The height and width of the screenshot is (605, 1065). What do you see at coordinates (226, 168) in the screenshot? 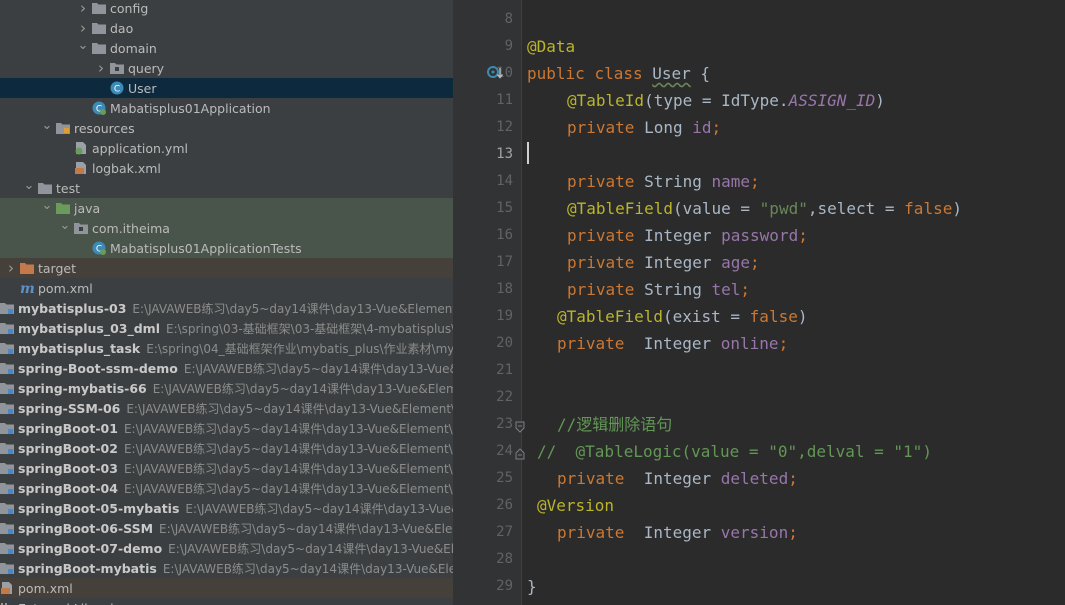
I see `tree-row: ›logbak.xml` at bounding box center [226, 168].